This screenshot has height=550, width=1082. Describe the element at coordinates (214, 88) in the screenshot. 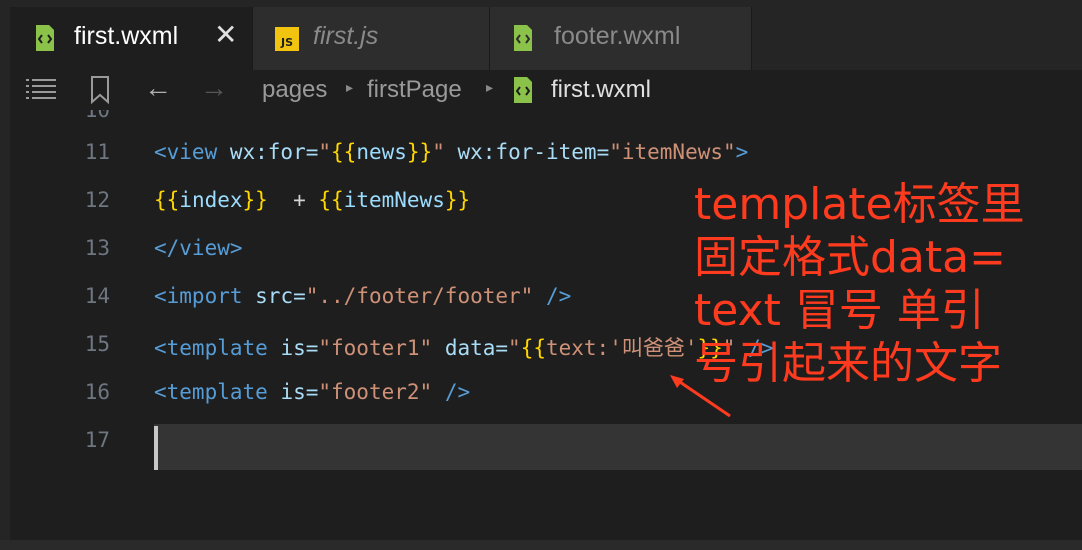

I see `forward-arrow-icon: →` at that location.